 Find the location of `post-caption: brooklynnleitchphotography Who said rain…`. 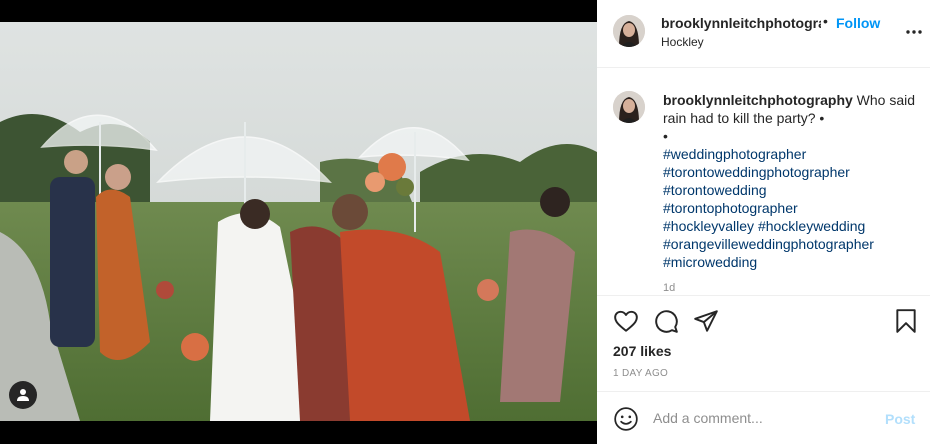

post-caption: brooklynnleitchphotography Who said rain… is located at coordinates (791, 181).